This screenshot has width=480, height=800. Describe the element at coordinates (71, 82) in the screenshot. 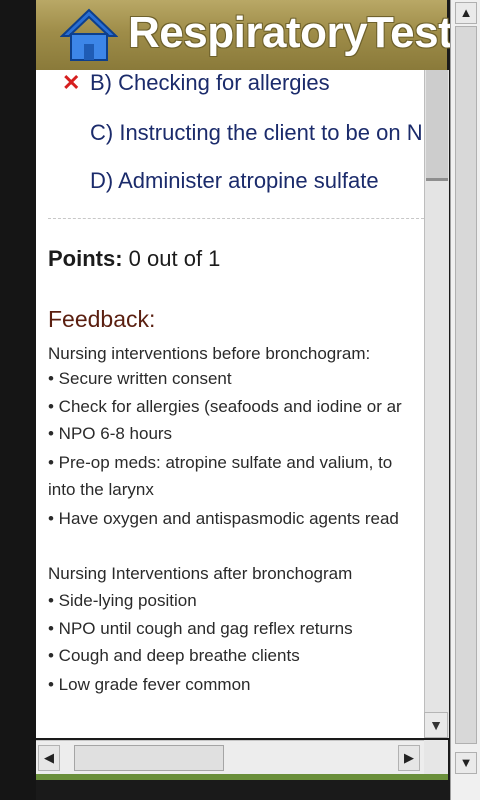

I see `wrong-x-icon: ✕` at that location.